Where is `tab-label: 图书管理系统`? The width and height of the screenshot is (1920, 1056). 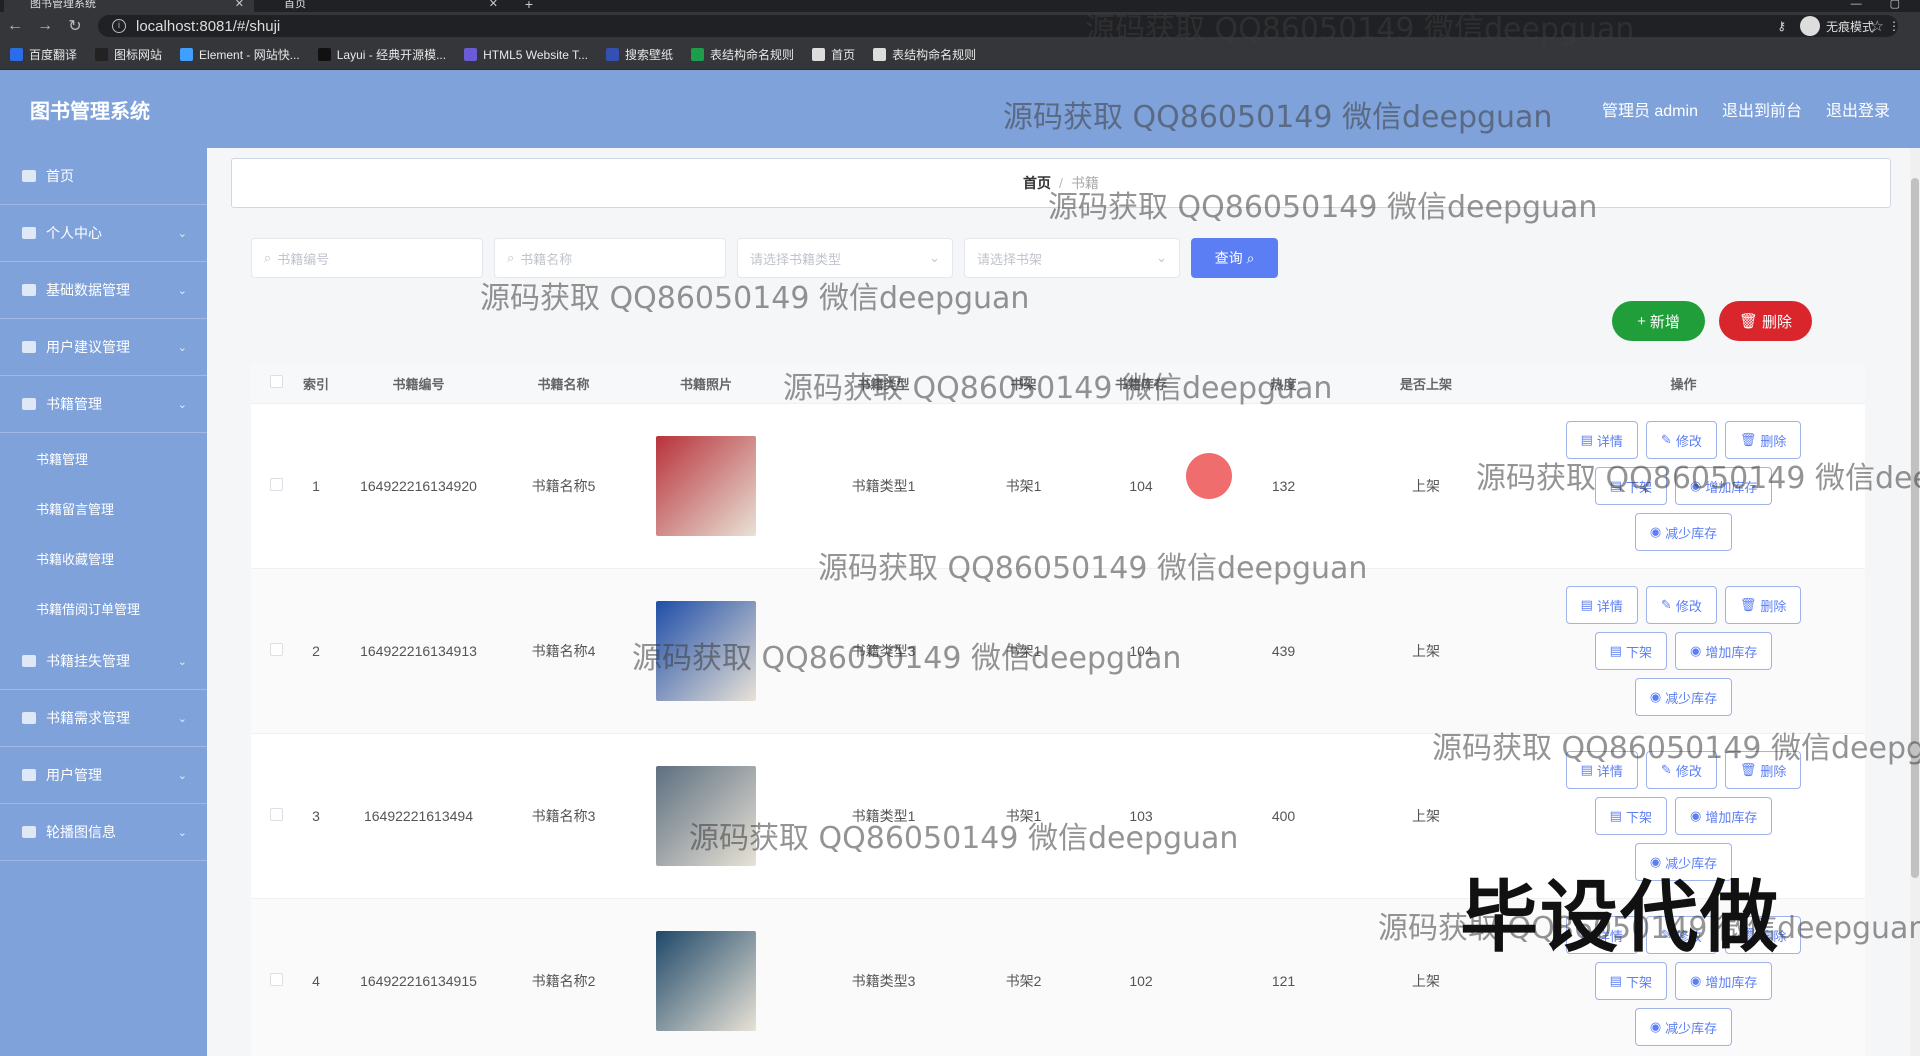
tab-label: 图书管理系统 is located at coordinates (63, 5).